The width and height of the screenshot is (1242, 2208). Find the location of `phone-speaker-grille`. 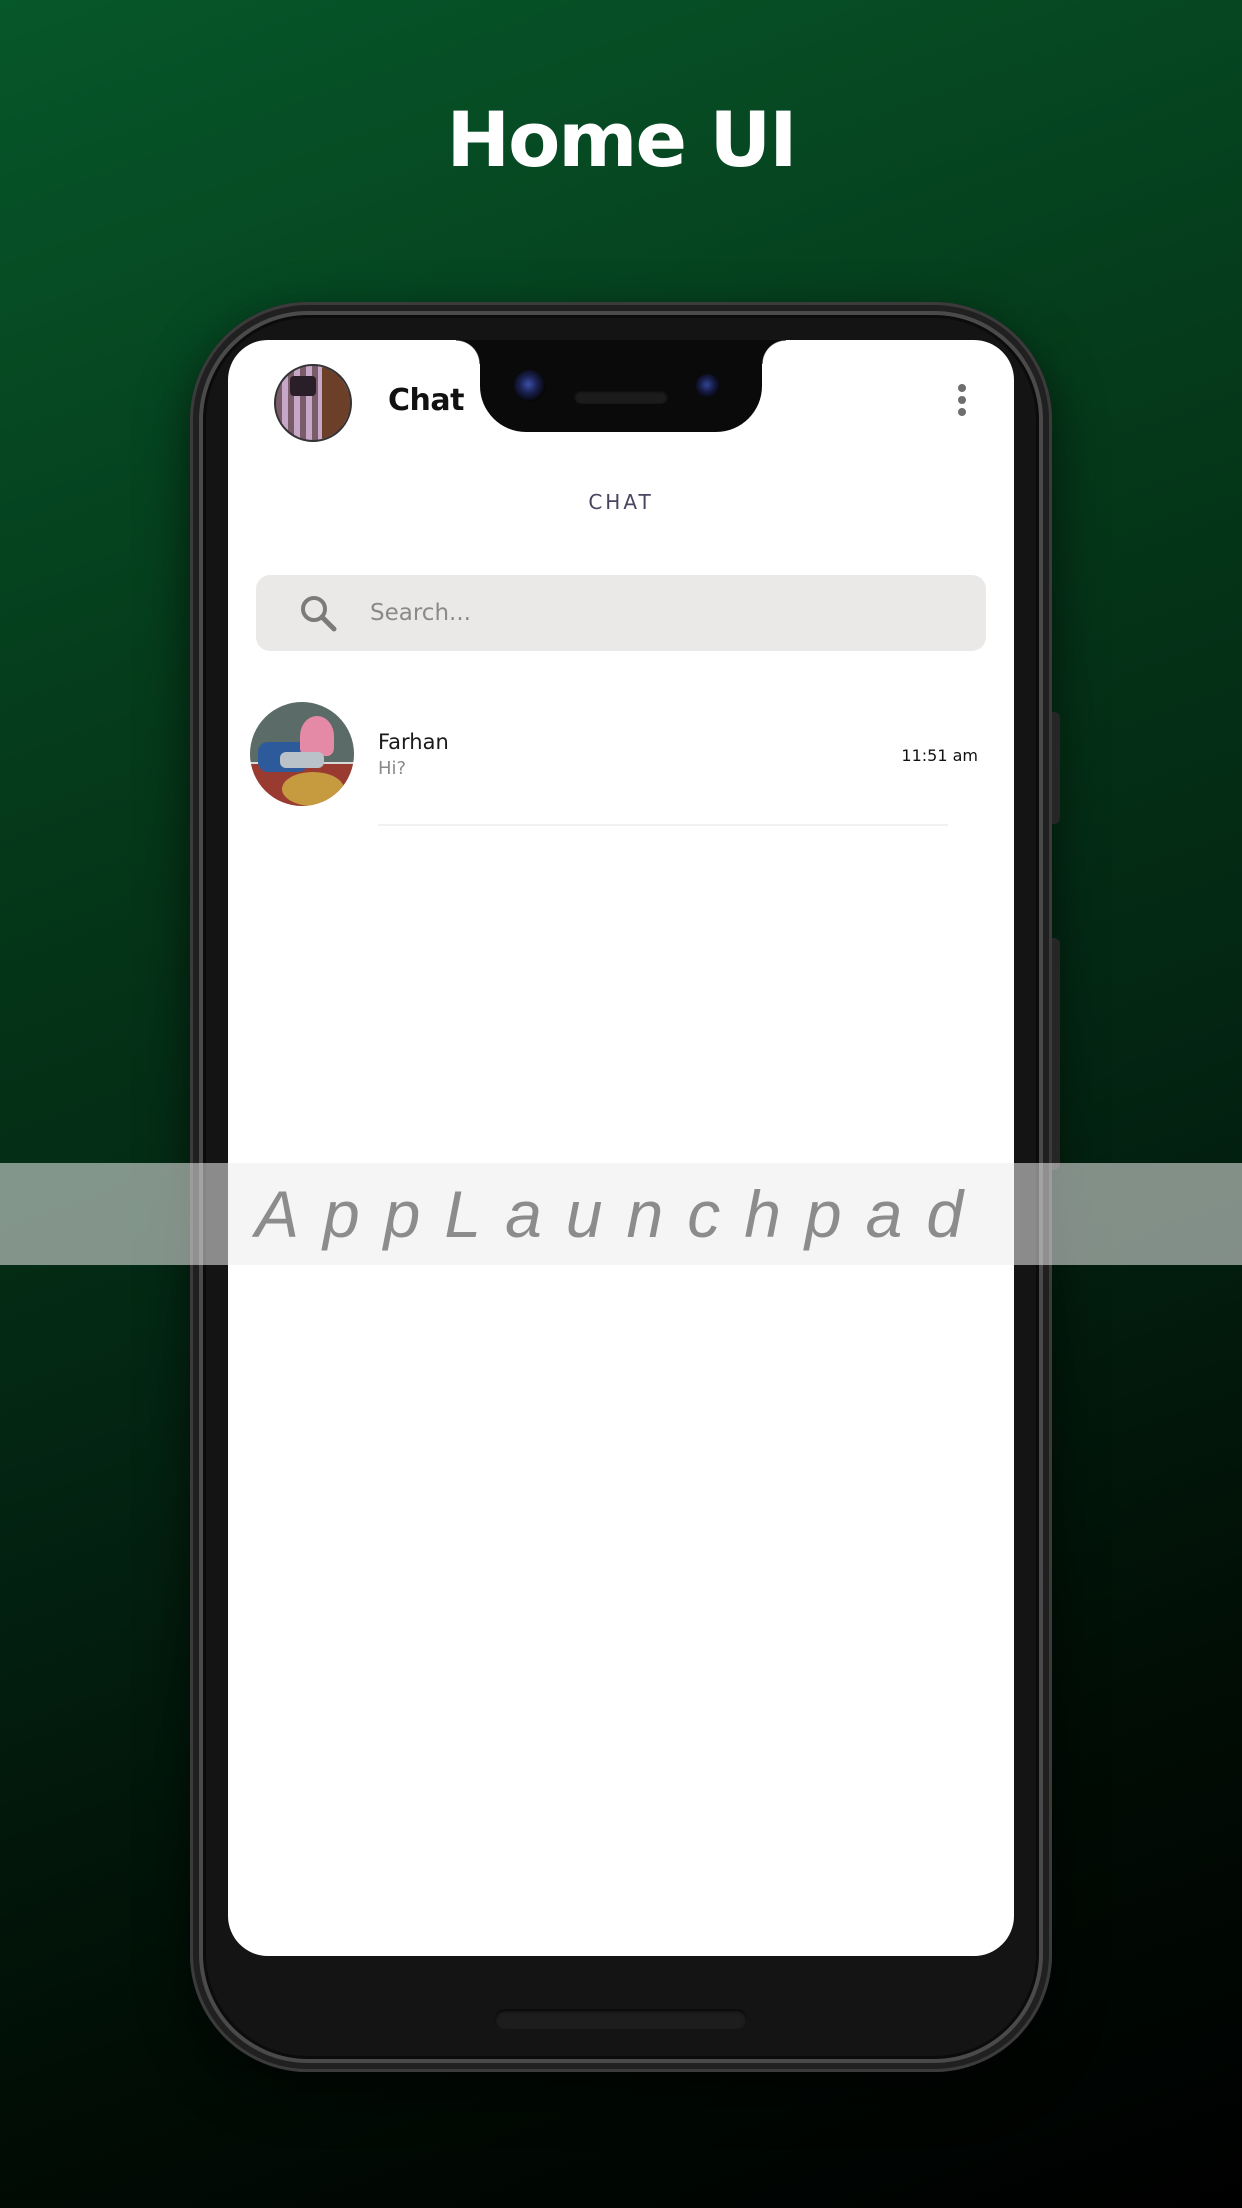

phone-speaker-grille is located at coordinates (621, 2019).